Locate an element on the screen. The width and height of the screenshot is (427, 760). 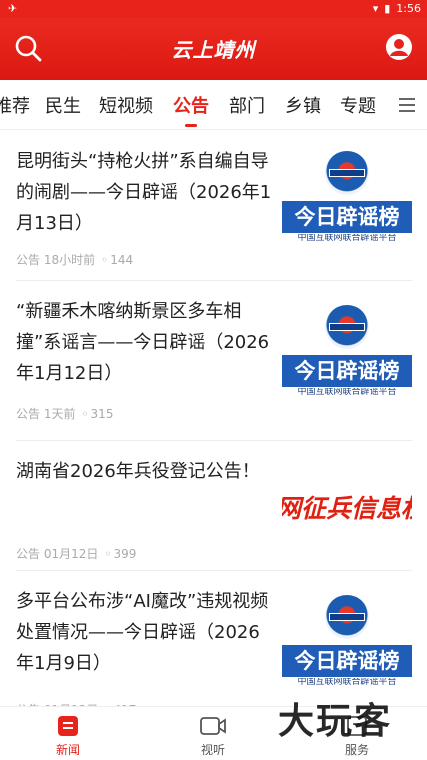
tab-6: 专题 is located at coordinates (358, 105).